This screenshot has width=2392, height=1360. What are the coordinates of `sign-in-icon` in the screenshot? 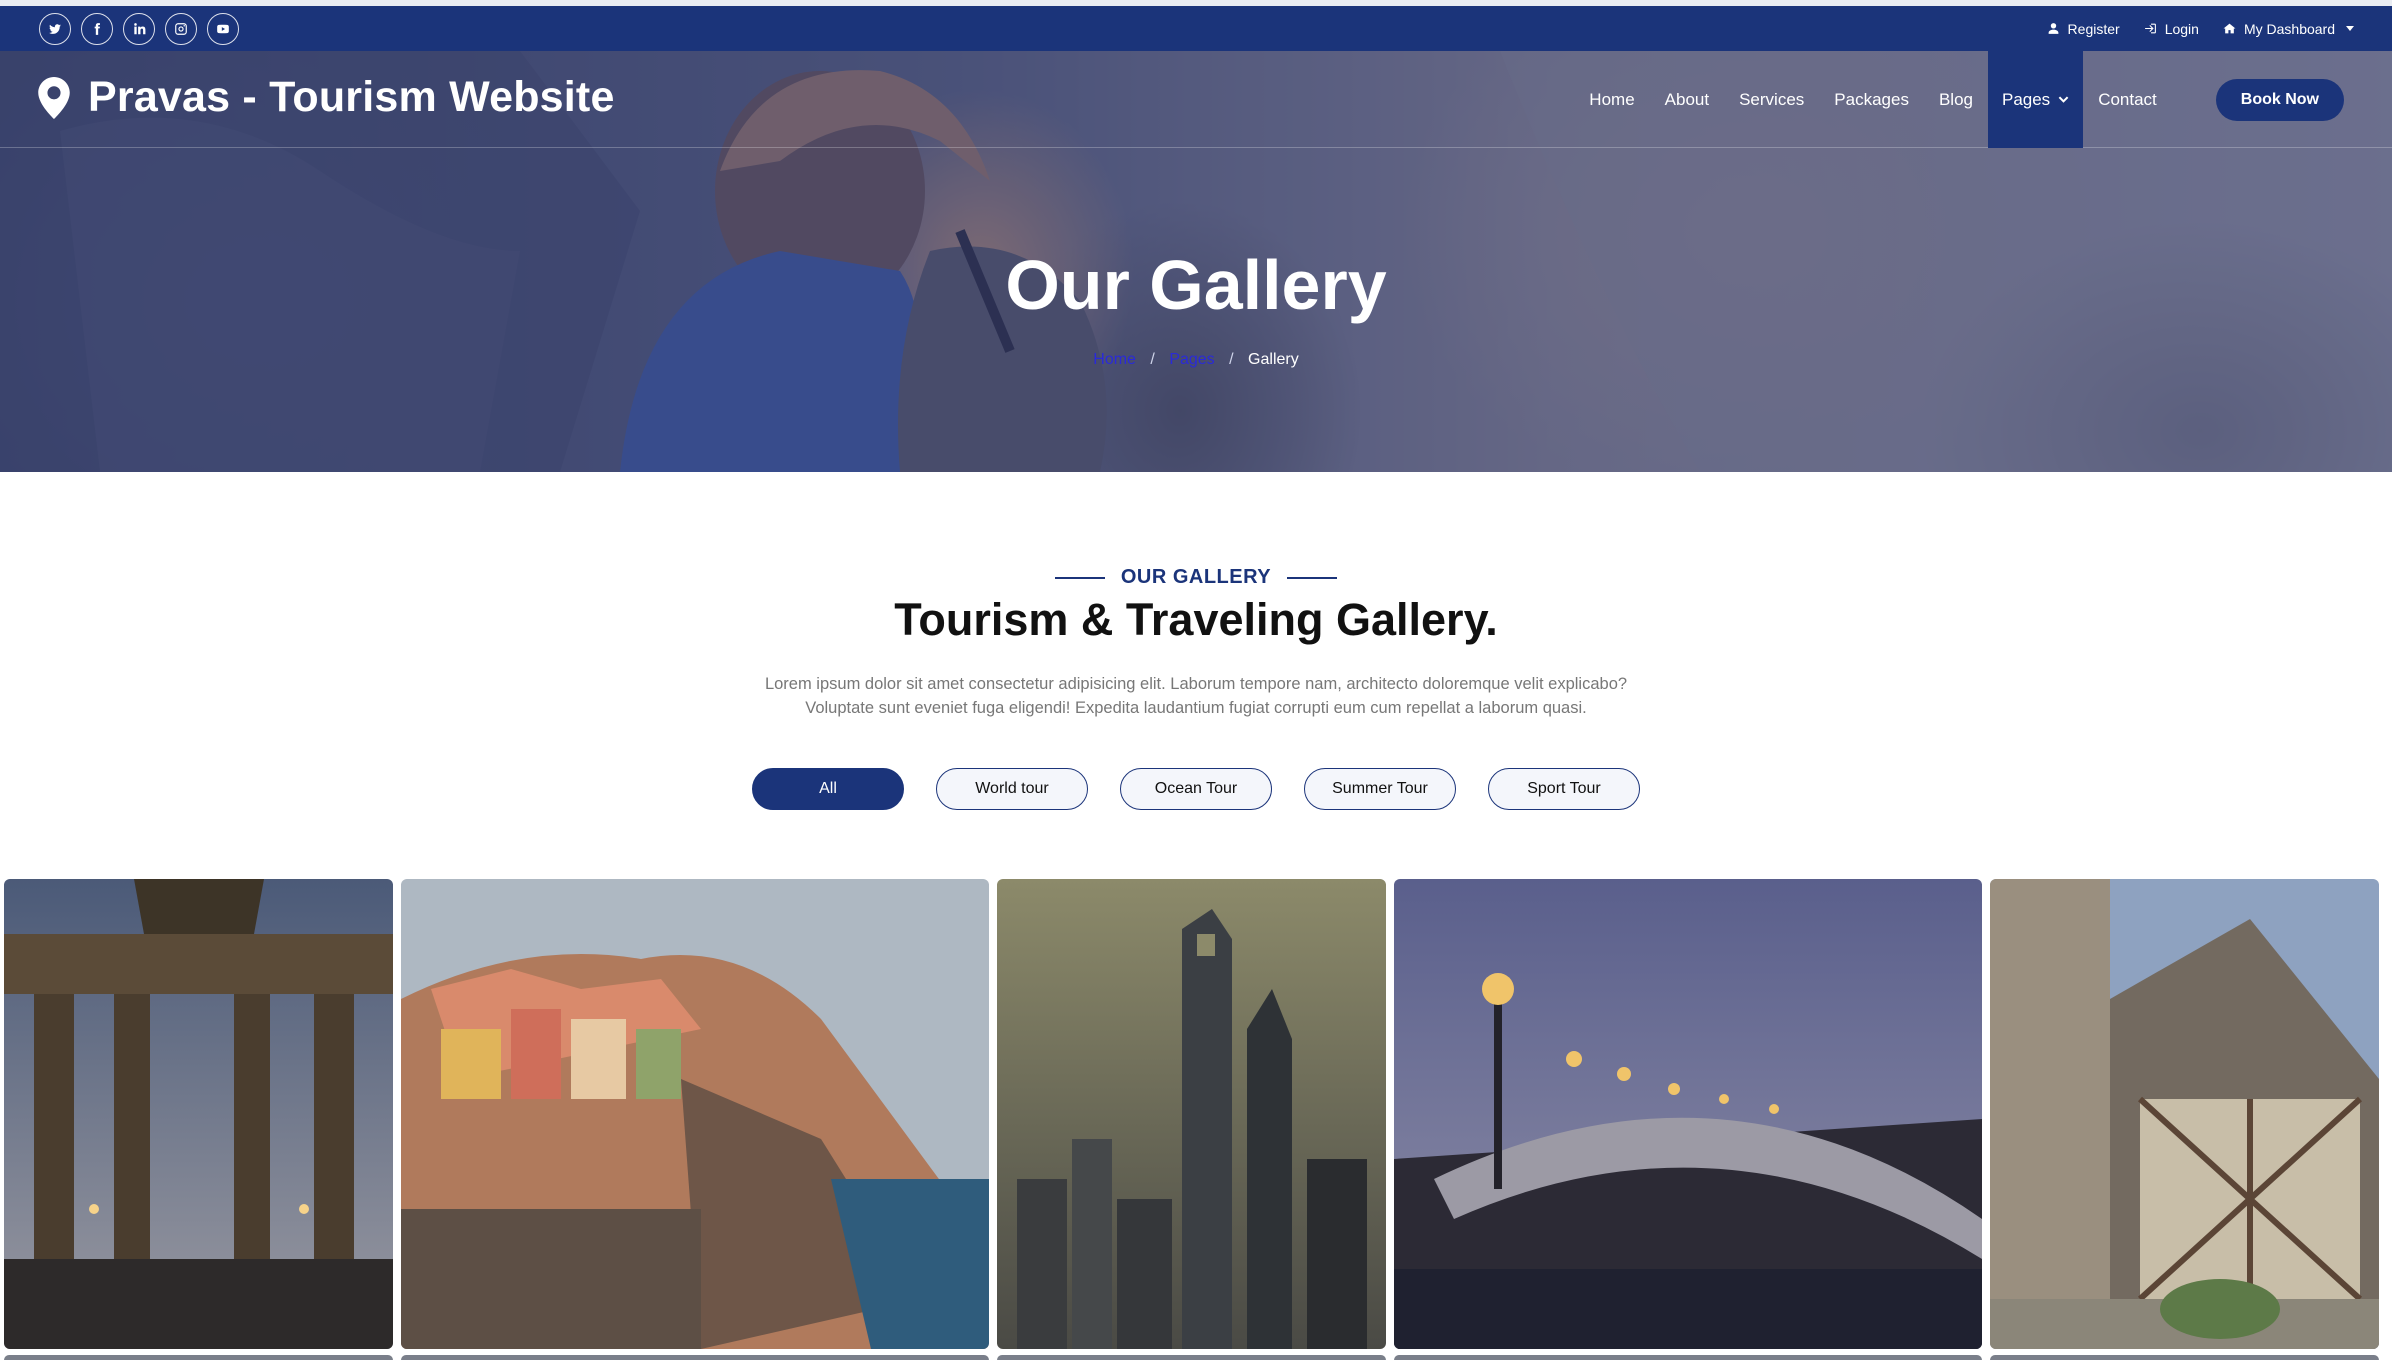 It's located at (2150, 28).